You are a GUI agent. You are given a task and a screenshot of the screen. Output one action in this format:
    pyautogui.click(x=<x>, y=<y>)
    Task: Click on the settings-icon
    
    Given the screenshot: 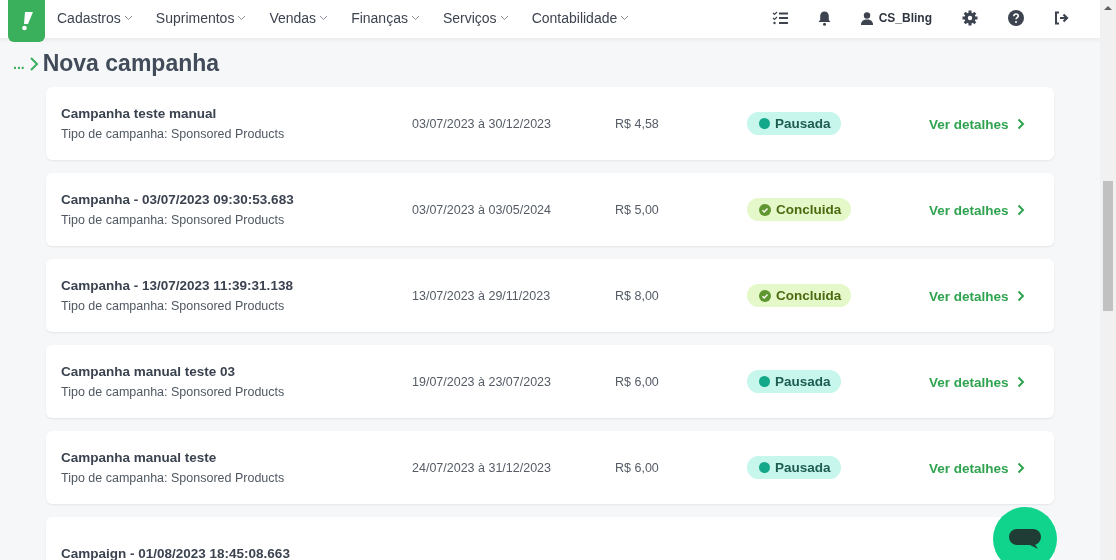 What is the action you would take?
    pyautogui.click(x=970, y=18)
    